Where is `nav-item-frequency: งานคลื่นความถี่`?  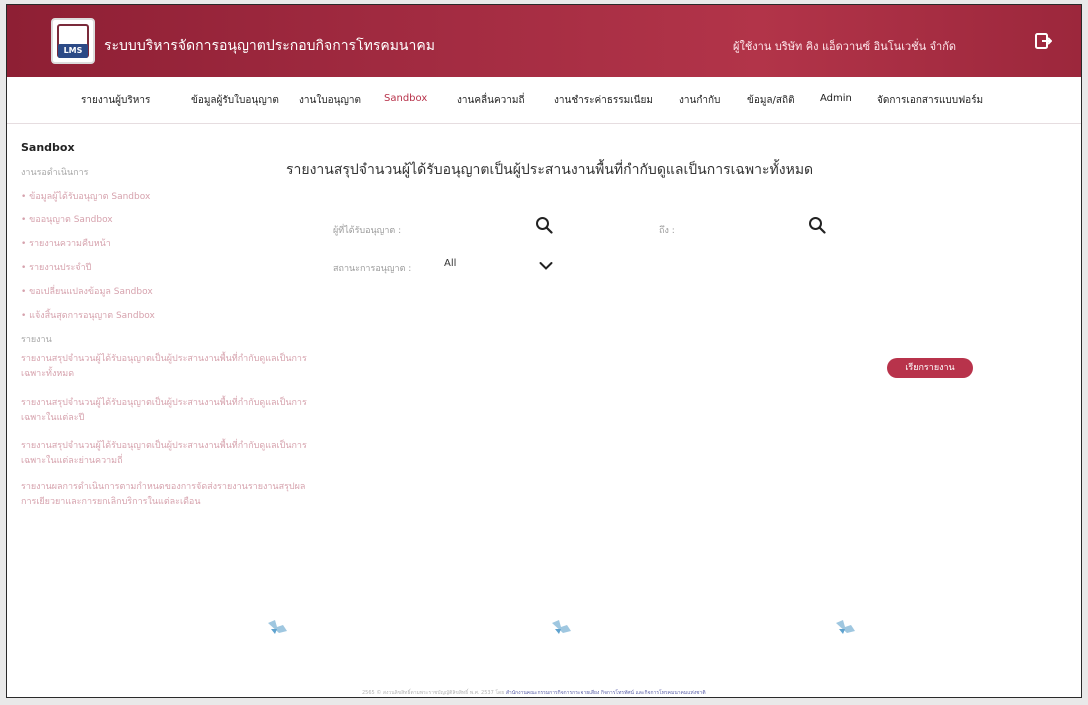
nav-item-frequency: งานคลื่นความถี่ is located at coordinates (491, 100).